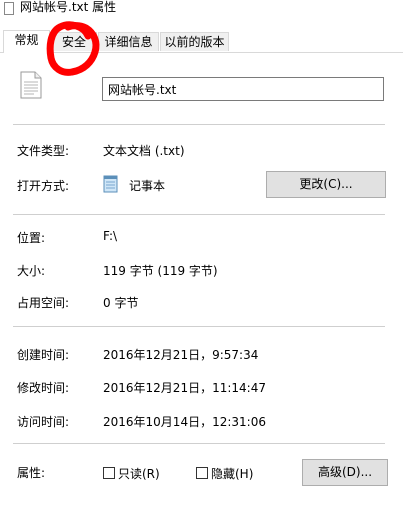 The width and height of the screenshot is (403, 518). What do you see at coordinates (43, 388) in the screenshot?
I see `modified-label: 修改时间:` at bounding box center [43, 388].